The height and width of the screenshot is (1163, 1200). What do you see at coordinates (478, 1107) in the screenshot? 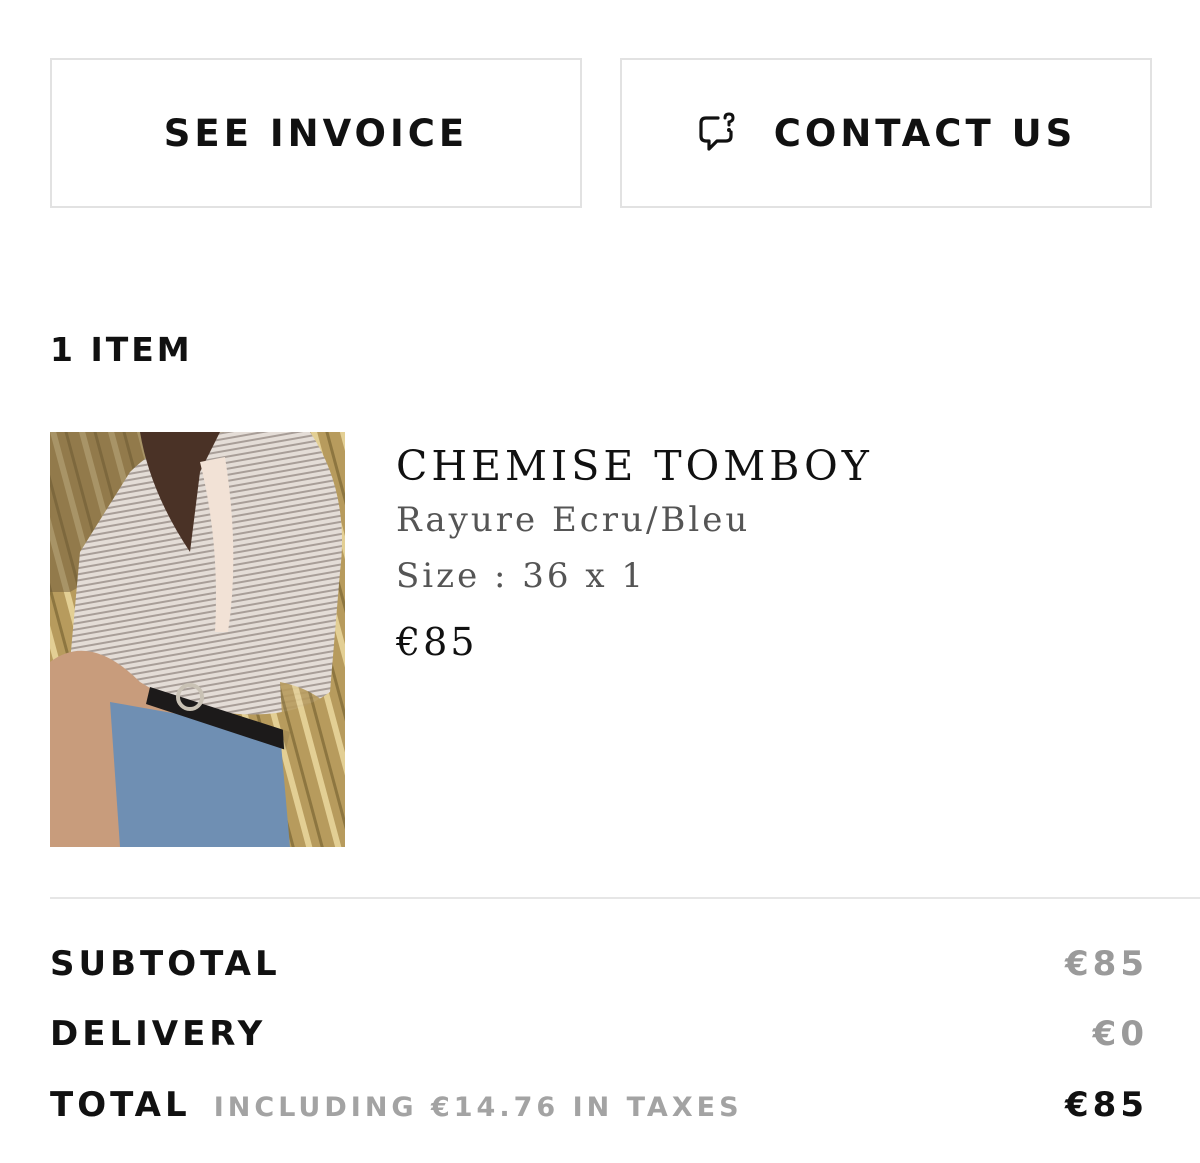
I see `tax-note: INCLUDING €14.76 IN TAXES` at bounding box center [478, 1107].